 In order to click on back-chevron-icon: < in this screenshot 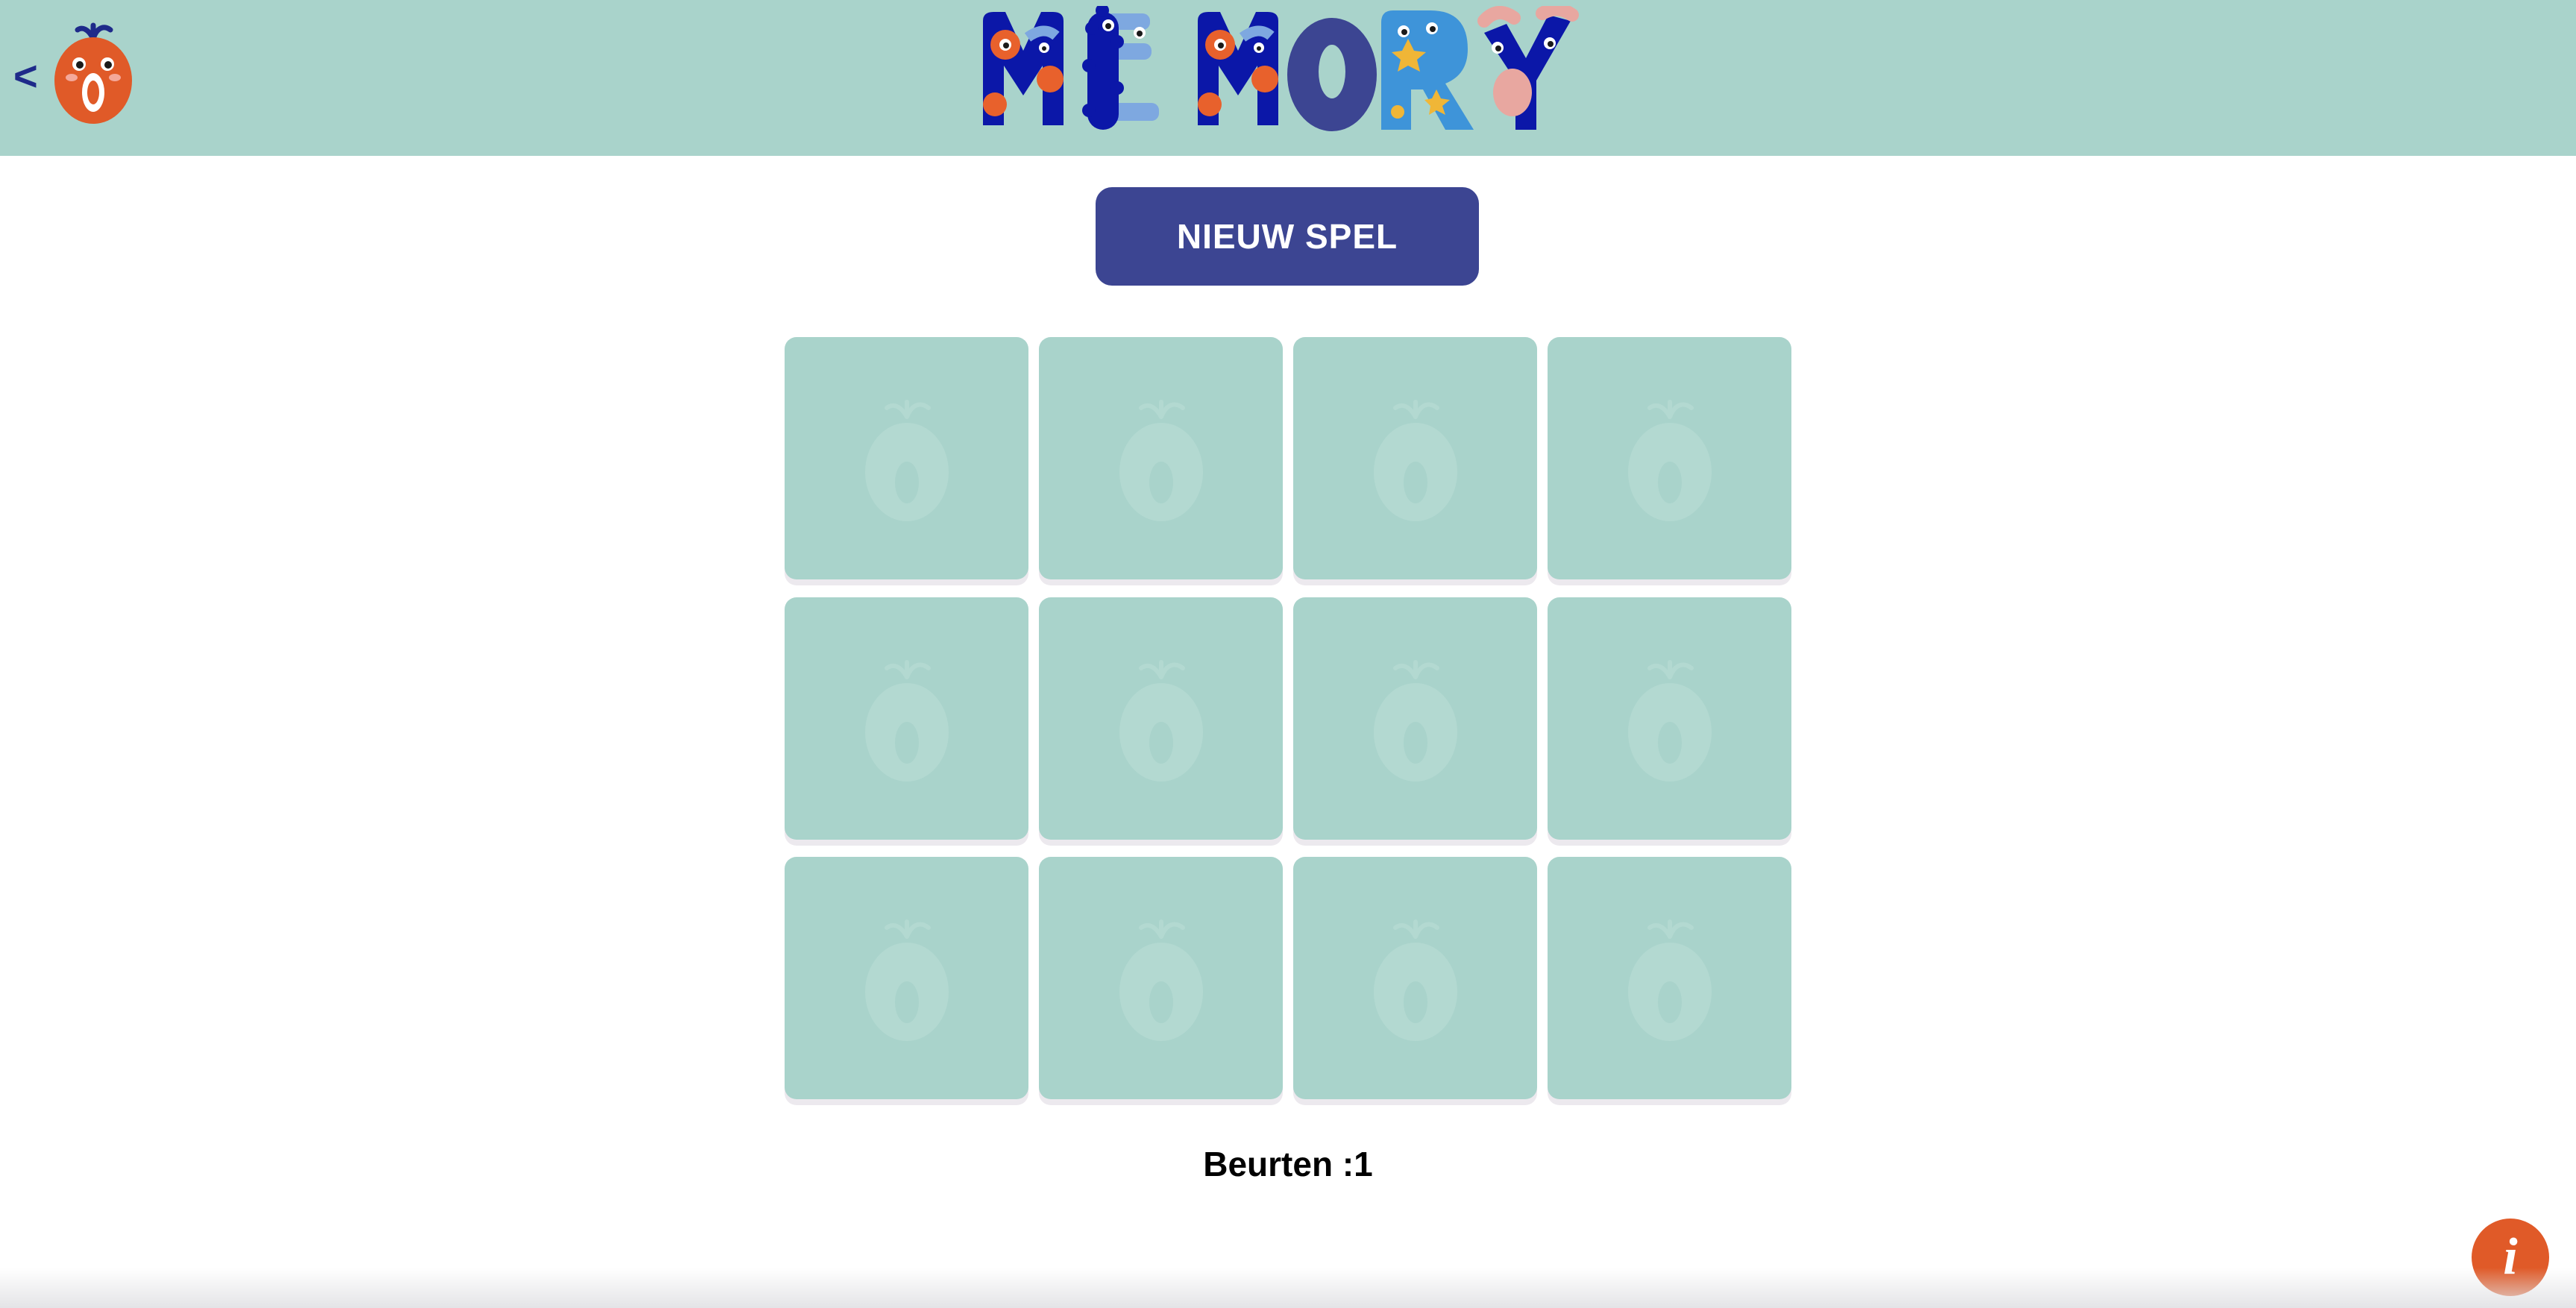, I will do `click(26, 75)`.